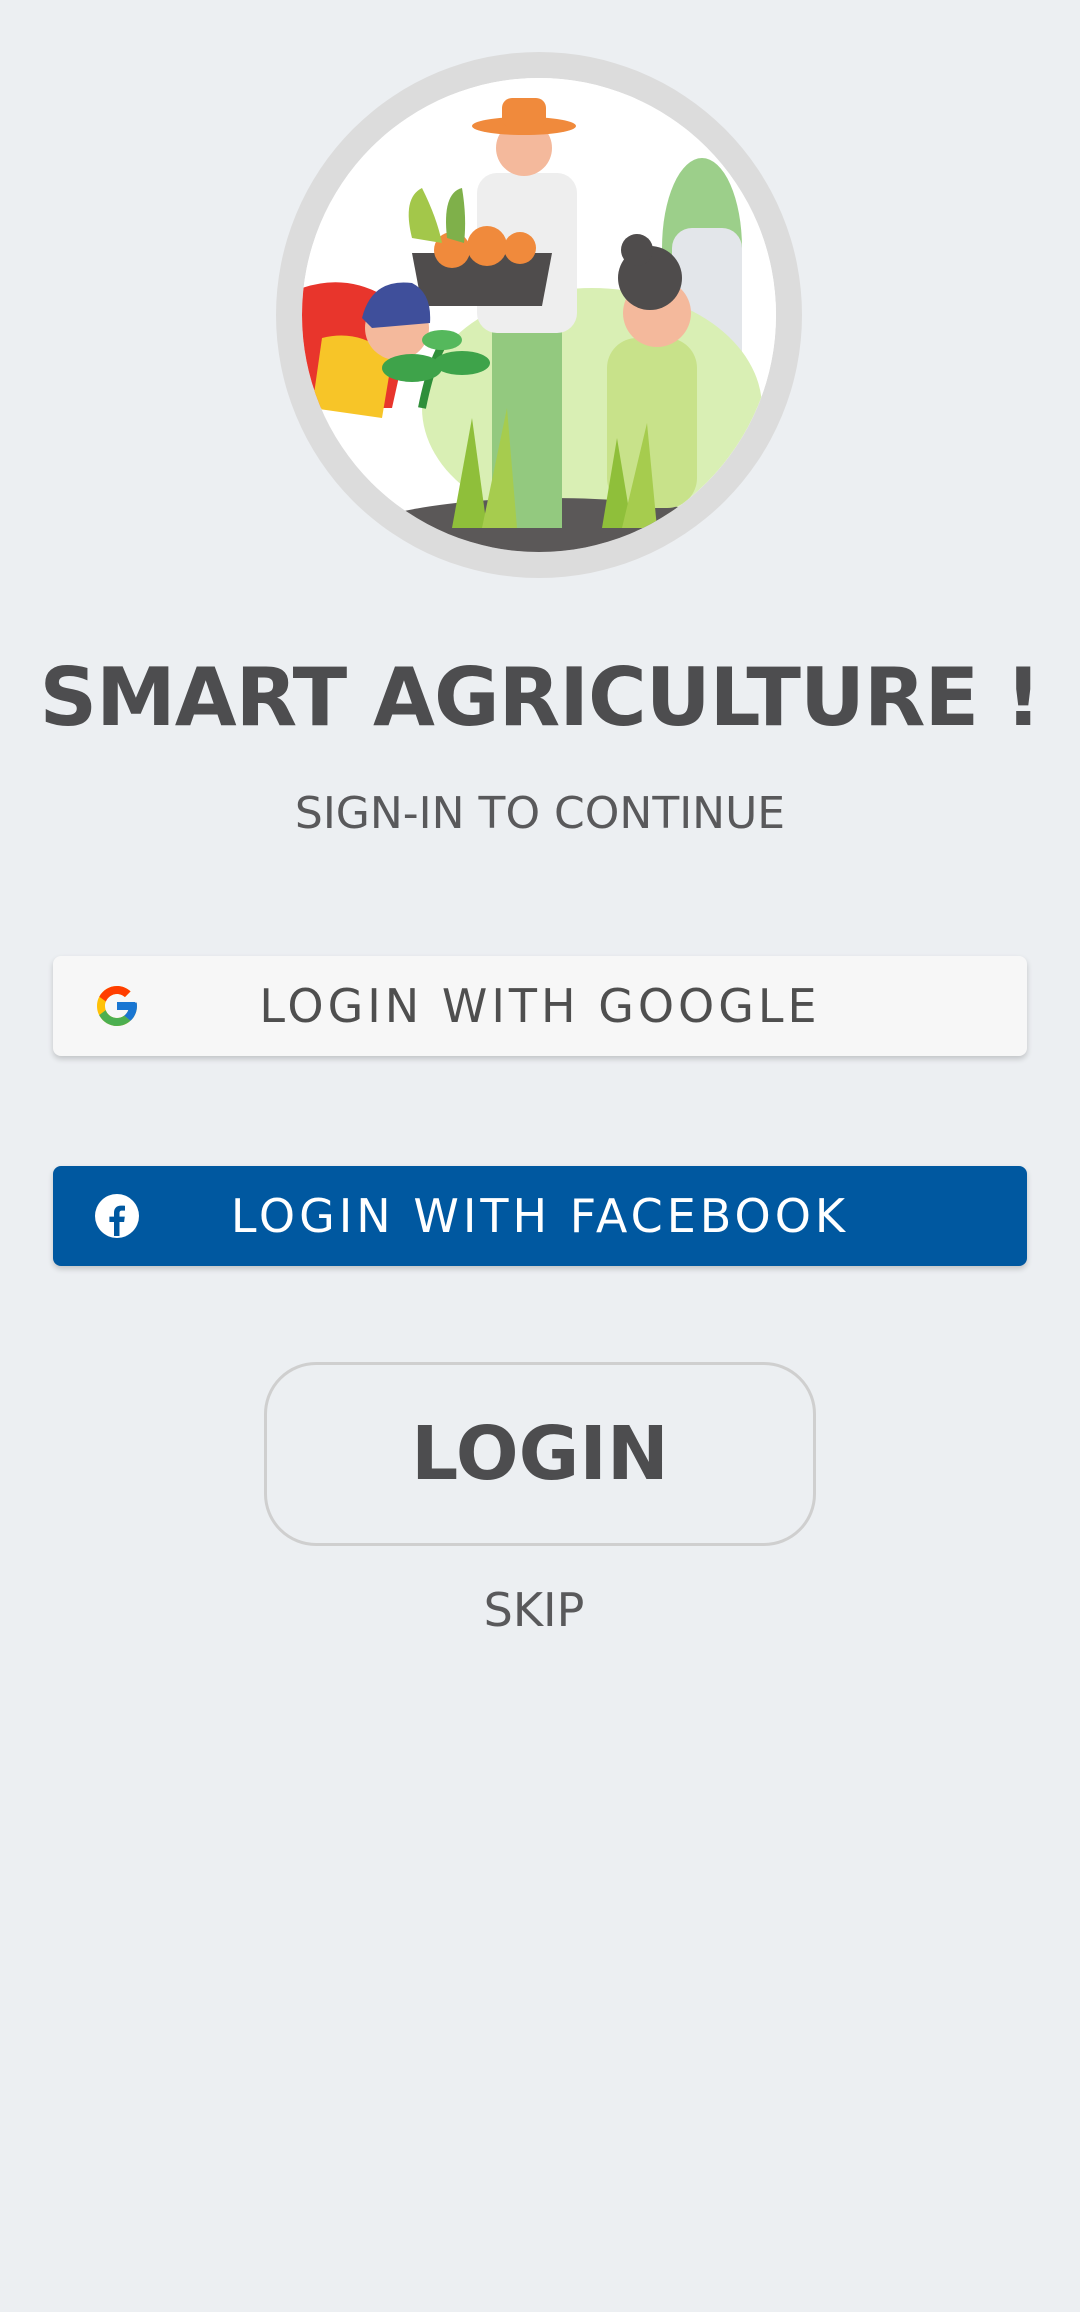 The image size is (1080, 2312). I want to click on hero-illustration-frame, so click(539, 315).